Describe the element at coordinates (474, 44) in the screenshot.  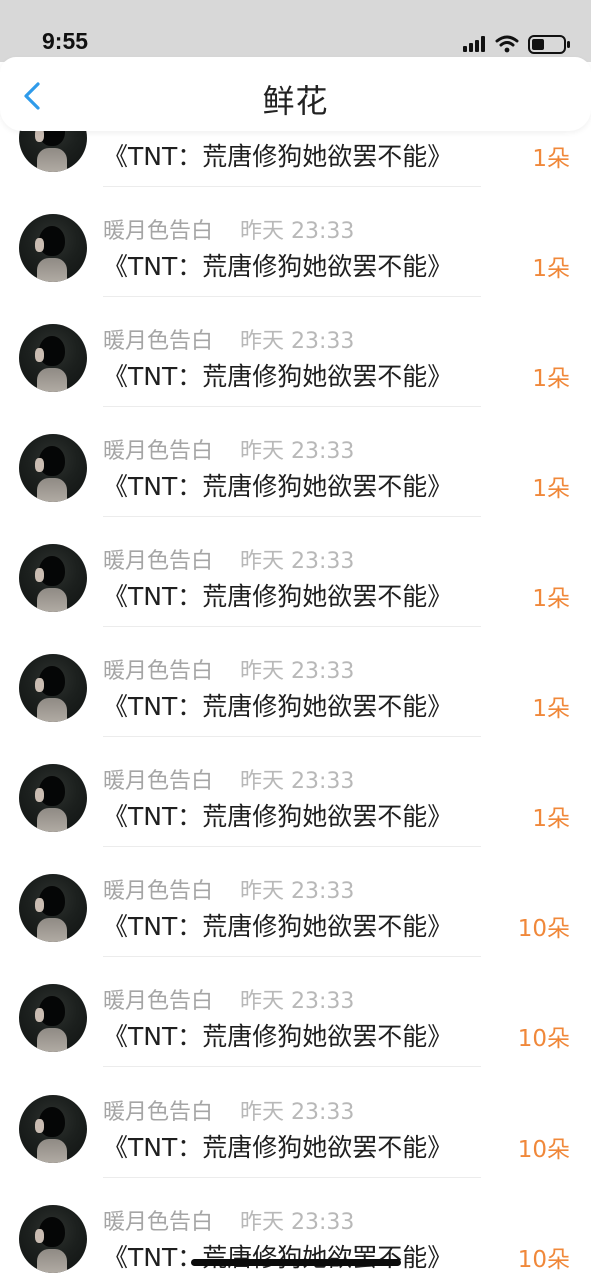
I see `signal-icon` at that location.